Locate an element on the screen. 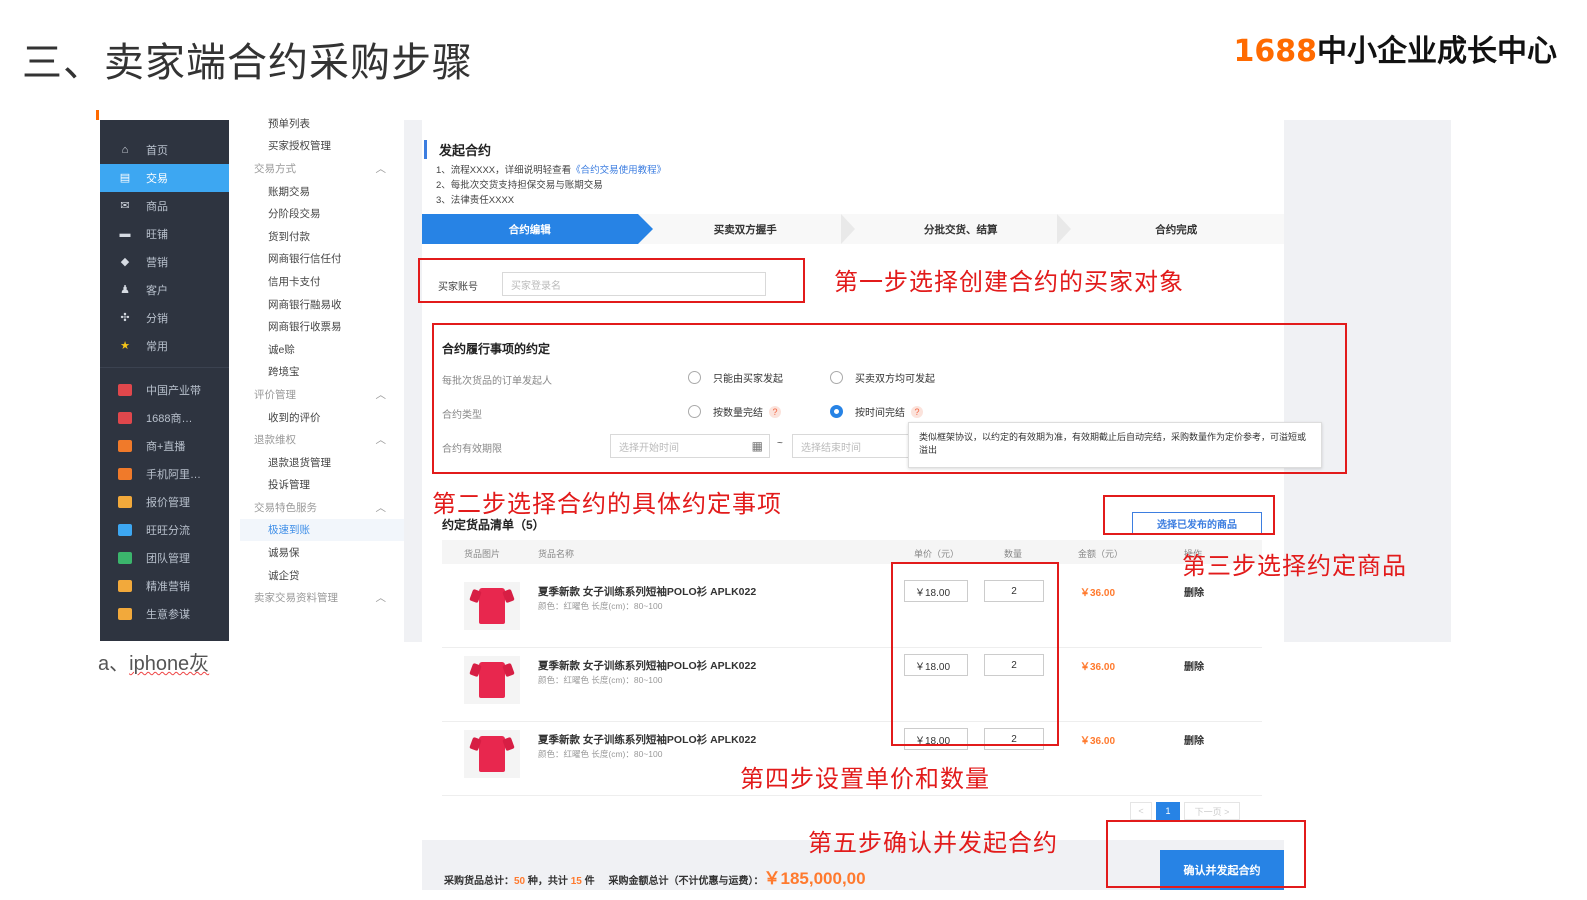  submenu-item: 买家授权管理 is located at coordinates (322, 146).